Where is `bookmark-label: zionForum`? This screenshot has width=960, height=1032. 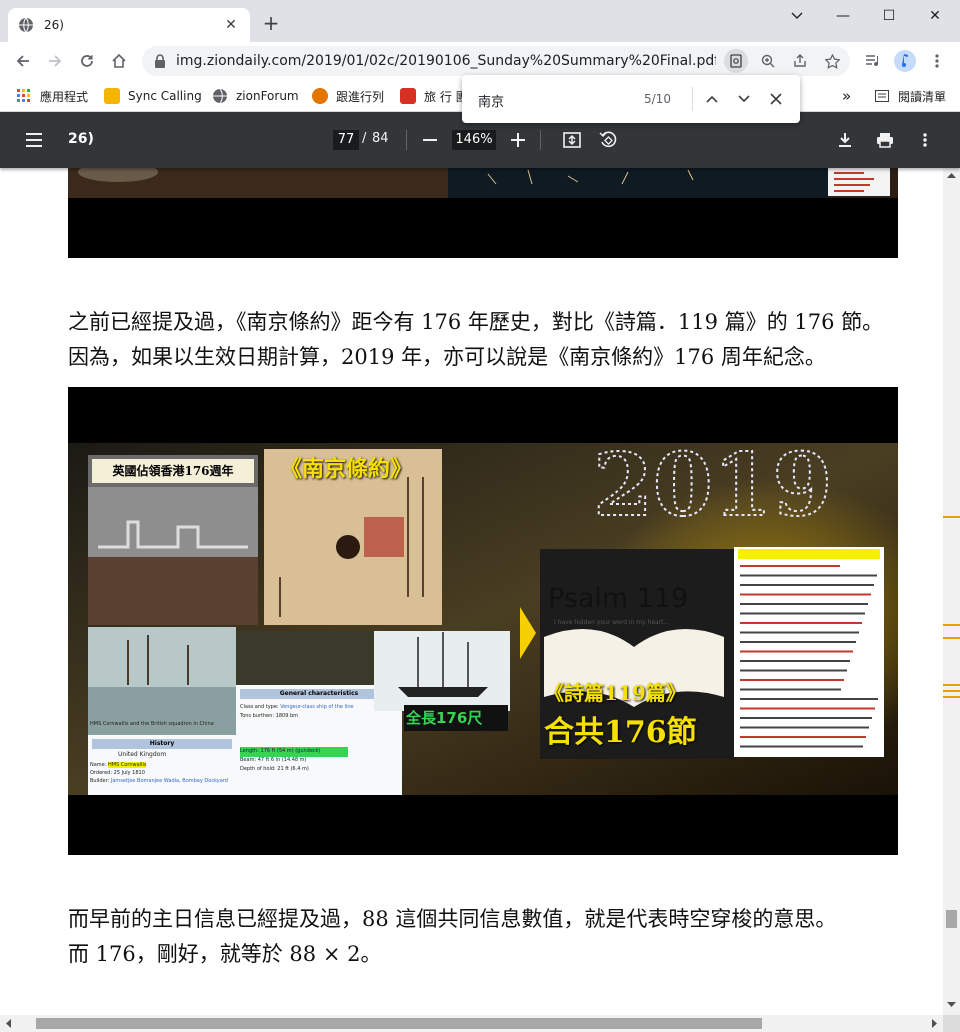 bookmark-label: zionForum is located at coordinates (267, 96).